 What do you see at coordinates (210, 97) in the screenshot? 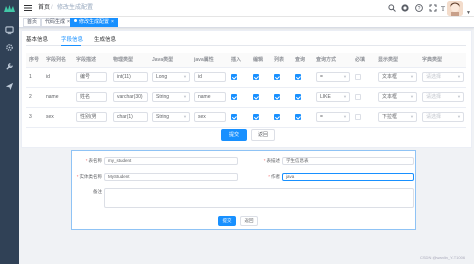
I see `java-field-input: name` at bounding box center [210, 97].